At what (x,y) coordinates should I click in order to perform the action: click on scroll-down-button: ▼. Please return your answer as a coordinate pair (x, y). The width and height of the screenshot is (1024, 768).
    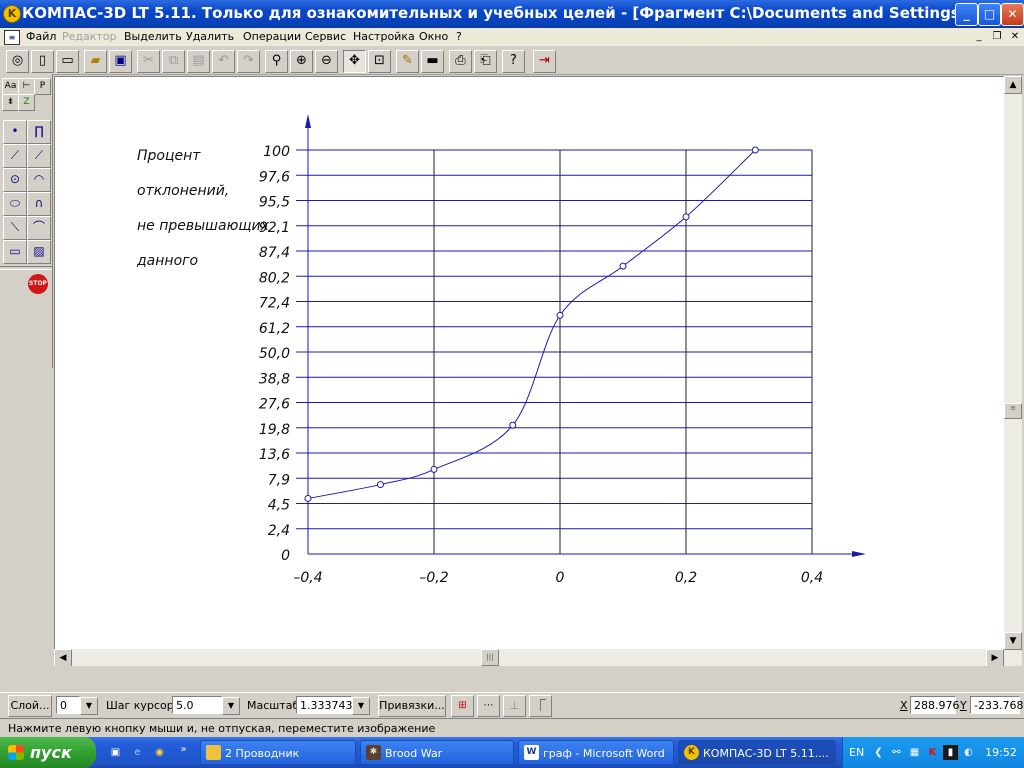
    Looking at the image, I should click on (1013, 641).